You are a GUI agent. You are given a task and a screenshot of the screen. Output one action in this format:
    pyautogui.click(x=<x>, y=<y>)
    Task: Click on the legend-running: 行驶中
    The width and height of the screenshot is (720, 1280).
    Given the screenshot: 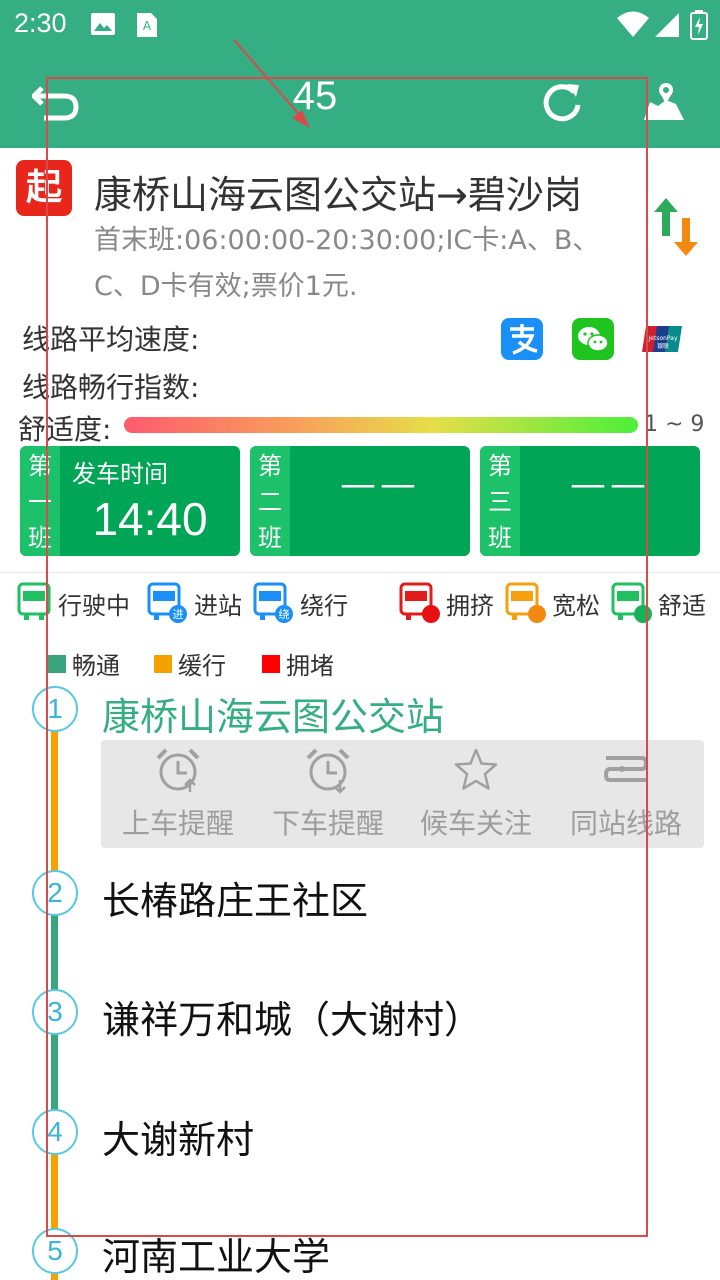 What is the action you would take?
    pyautogui.click(x=72, y=603)
    